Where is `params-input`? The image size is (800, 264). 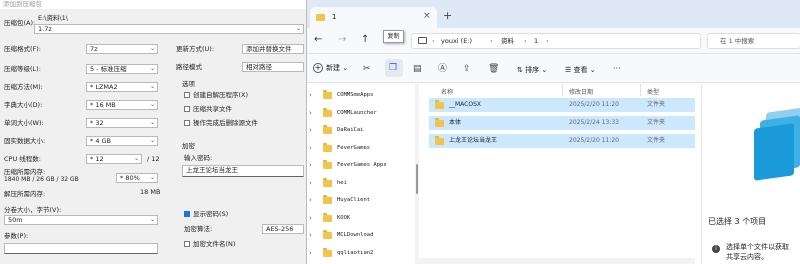 params-input is located at coordinates (81, 248).